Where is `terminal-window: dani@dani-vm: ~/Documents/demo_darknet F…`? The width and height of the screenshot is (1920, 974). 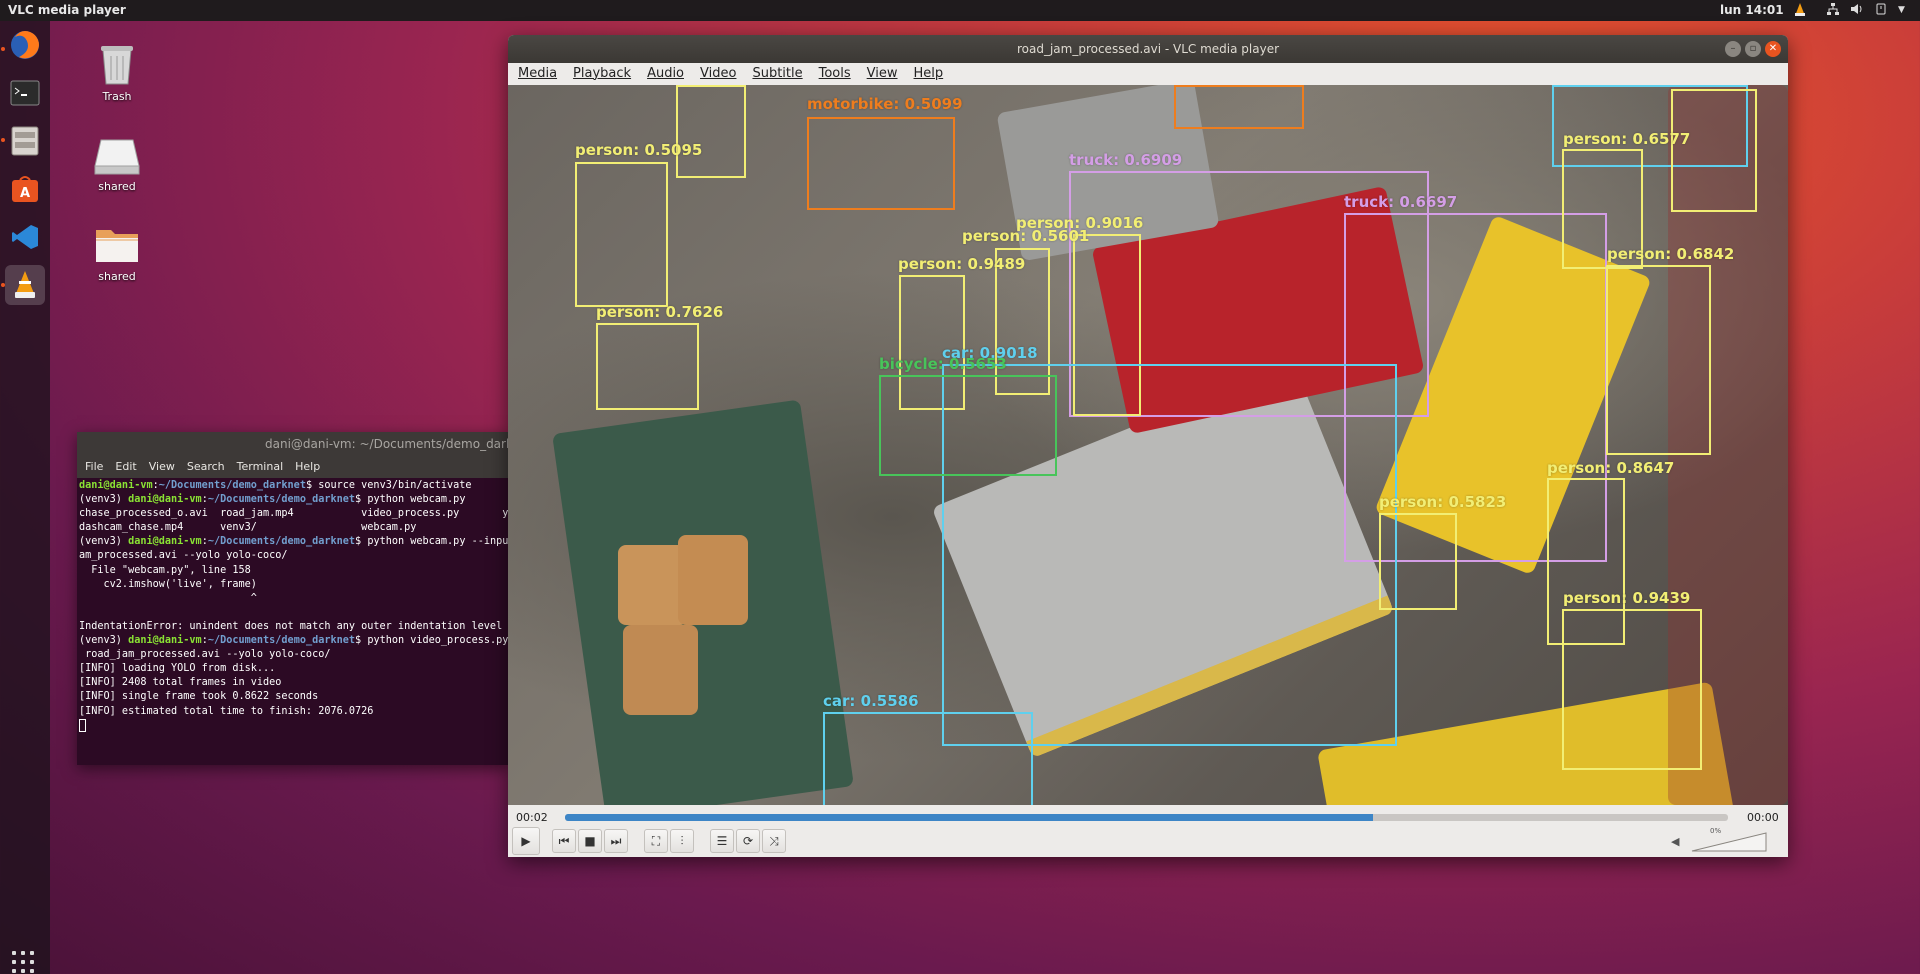
terminal-window: dani@dani-vm: ~/Documents/demo_darknet F… is located at coordinates (293, 598).